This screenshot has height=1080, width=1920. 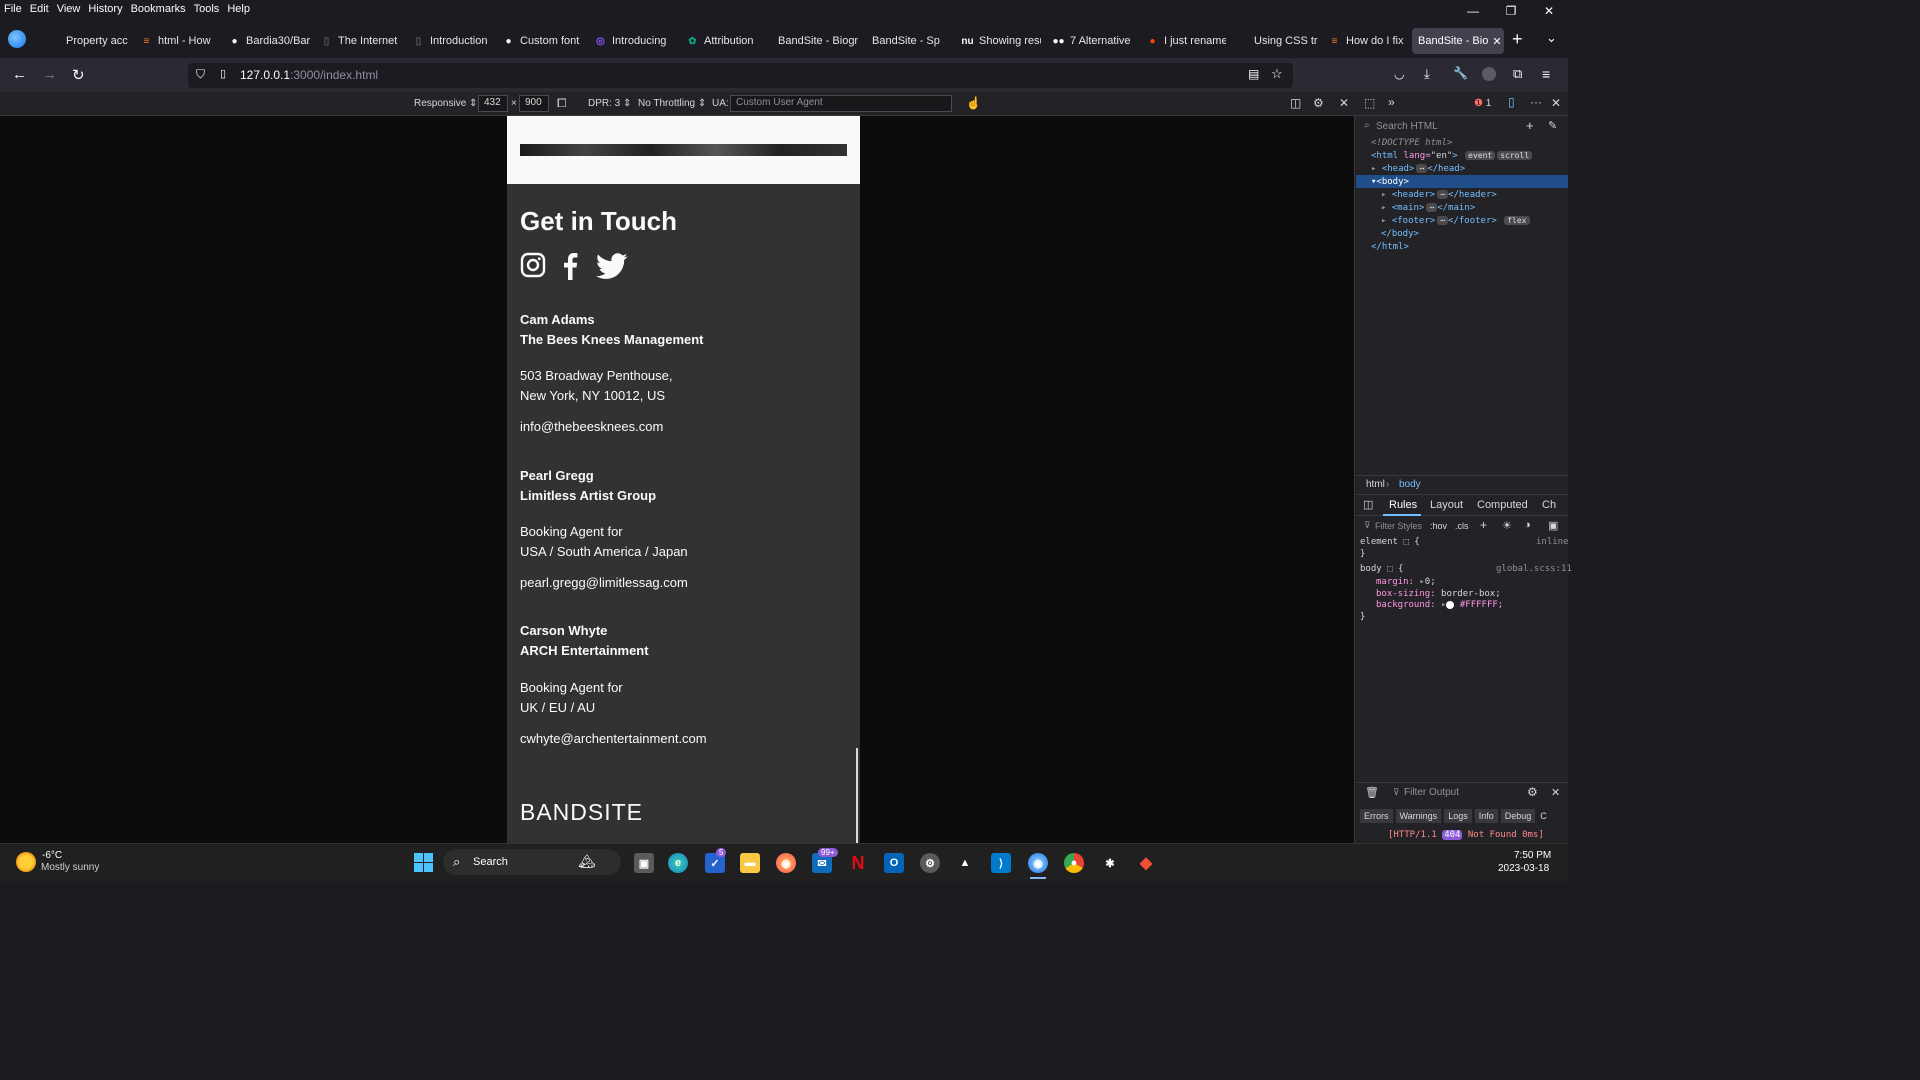 I want to click on browser-tab: BandSite - Sp, so click(x=908, y=41).